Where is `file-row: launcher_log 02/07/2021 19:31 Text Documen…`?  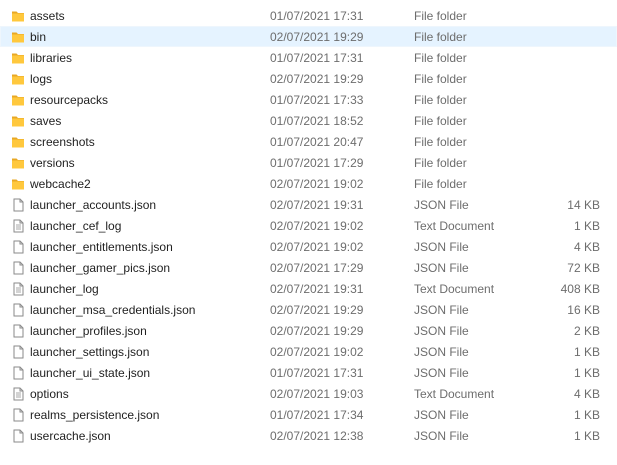 file-row: launcher_log 02/07/2021 19:31 Text Documen… is located at coordinates (308, 288).